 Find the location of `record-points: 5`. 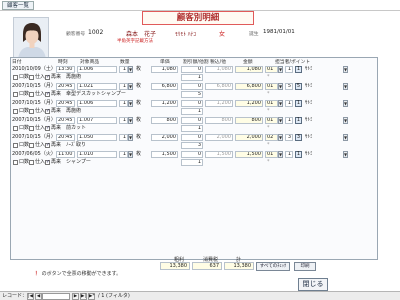

record-points: 5 is located at coordinates (289, 86).